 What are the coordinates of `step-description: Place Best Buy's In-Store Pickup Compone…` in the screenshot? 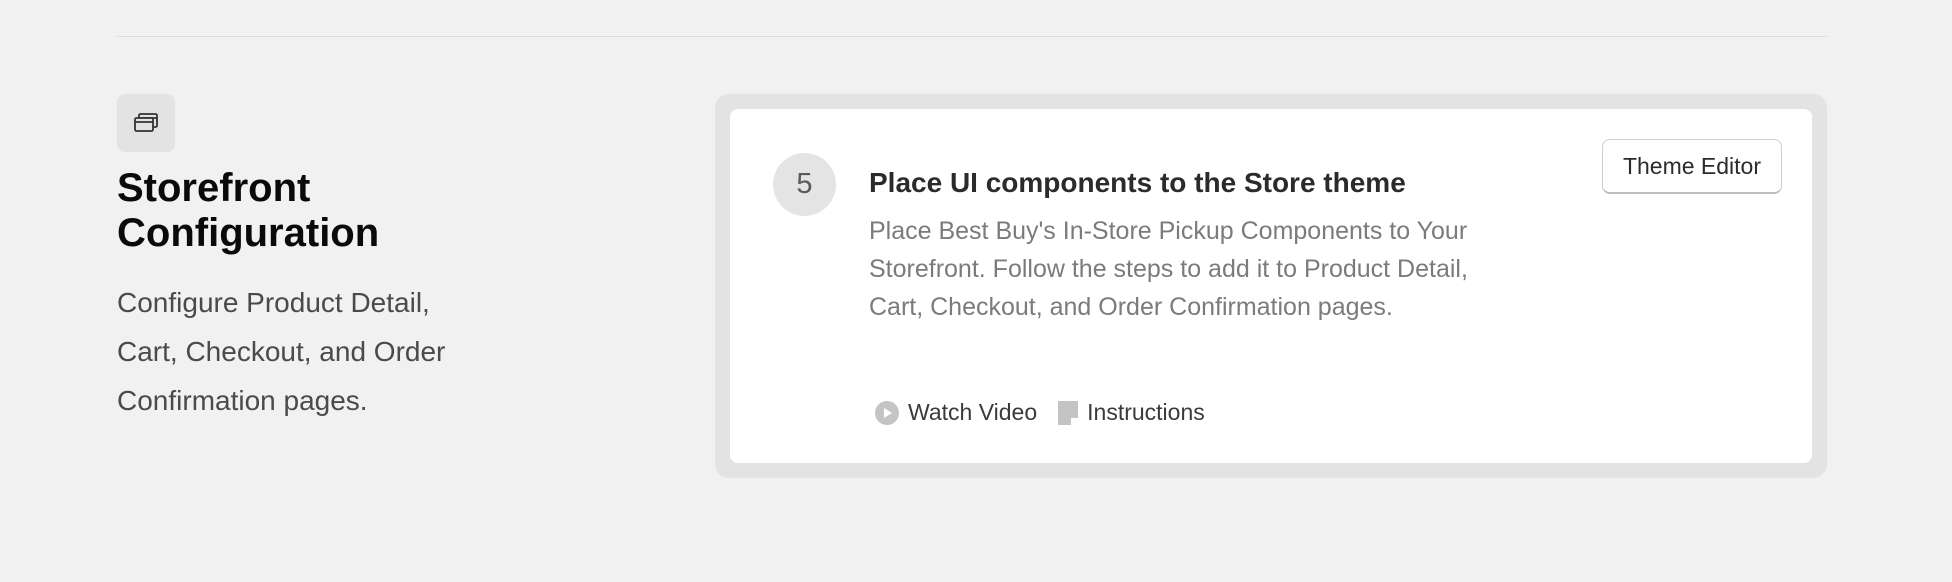 It's located at (1168, 269).